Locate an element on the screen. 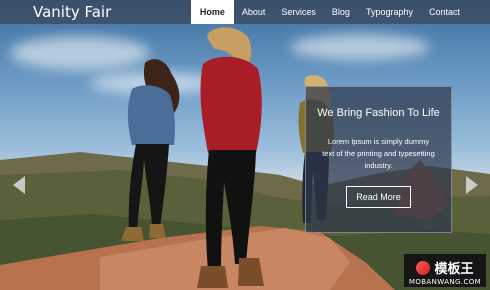  nav-services: Services is located at coordinates (298, 12).